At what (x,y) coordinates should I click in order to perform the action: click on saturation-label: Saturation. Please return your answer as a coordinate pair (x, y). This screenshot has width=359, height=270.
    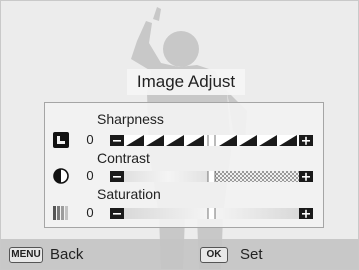
    Looking at the image, I should click on (129, 194).